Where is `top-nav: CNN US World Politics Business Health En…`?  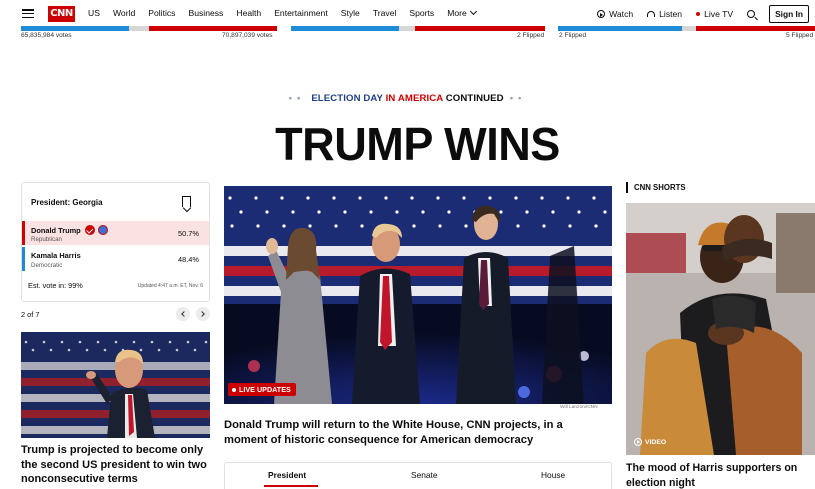 top-nav: CNN US World Politics Business Health En… is located at coordinates (407, 14).